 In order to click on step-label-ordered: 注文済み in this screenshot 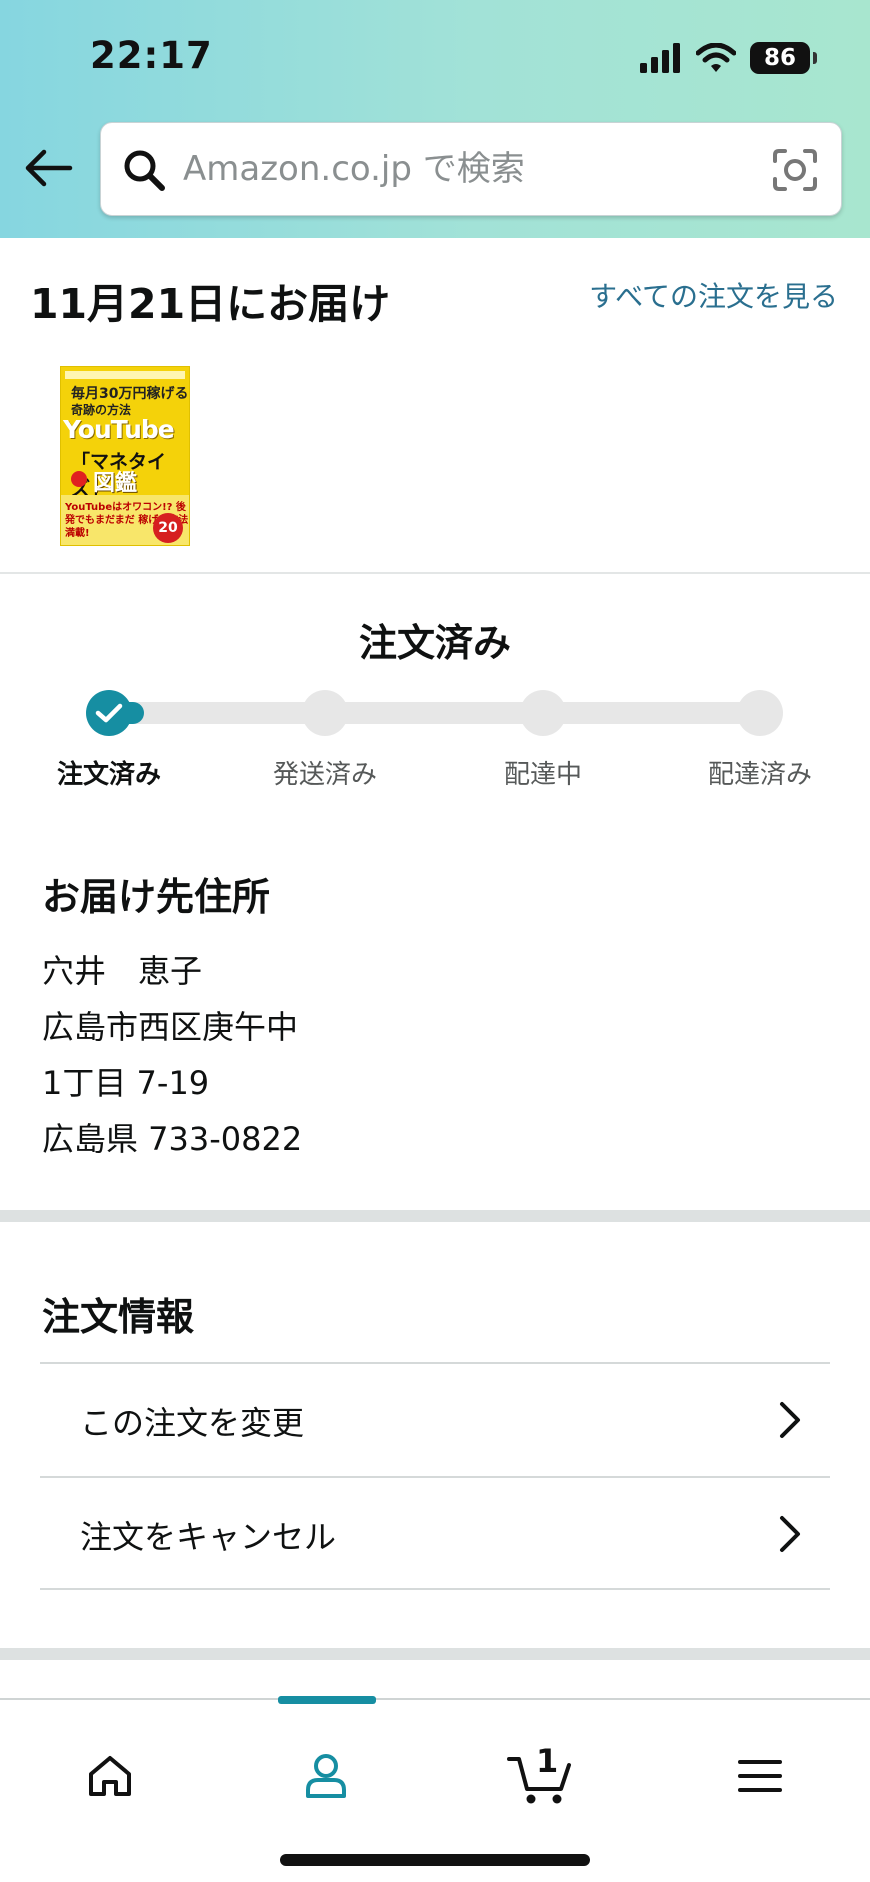, I will do `click(108, 775)`.